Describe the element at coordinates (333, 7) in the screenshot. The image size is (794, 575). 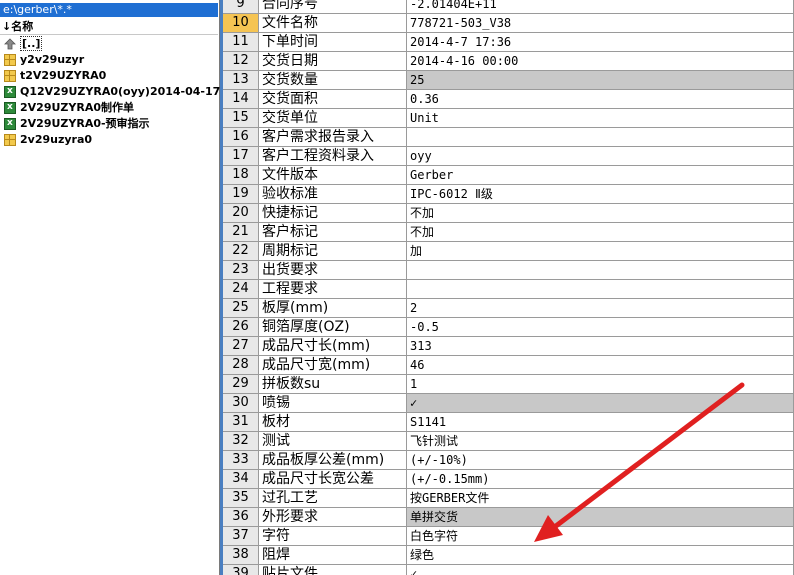
I see `field-label-cell: 合同序号` at that location.